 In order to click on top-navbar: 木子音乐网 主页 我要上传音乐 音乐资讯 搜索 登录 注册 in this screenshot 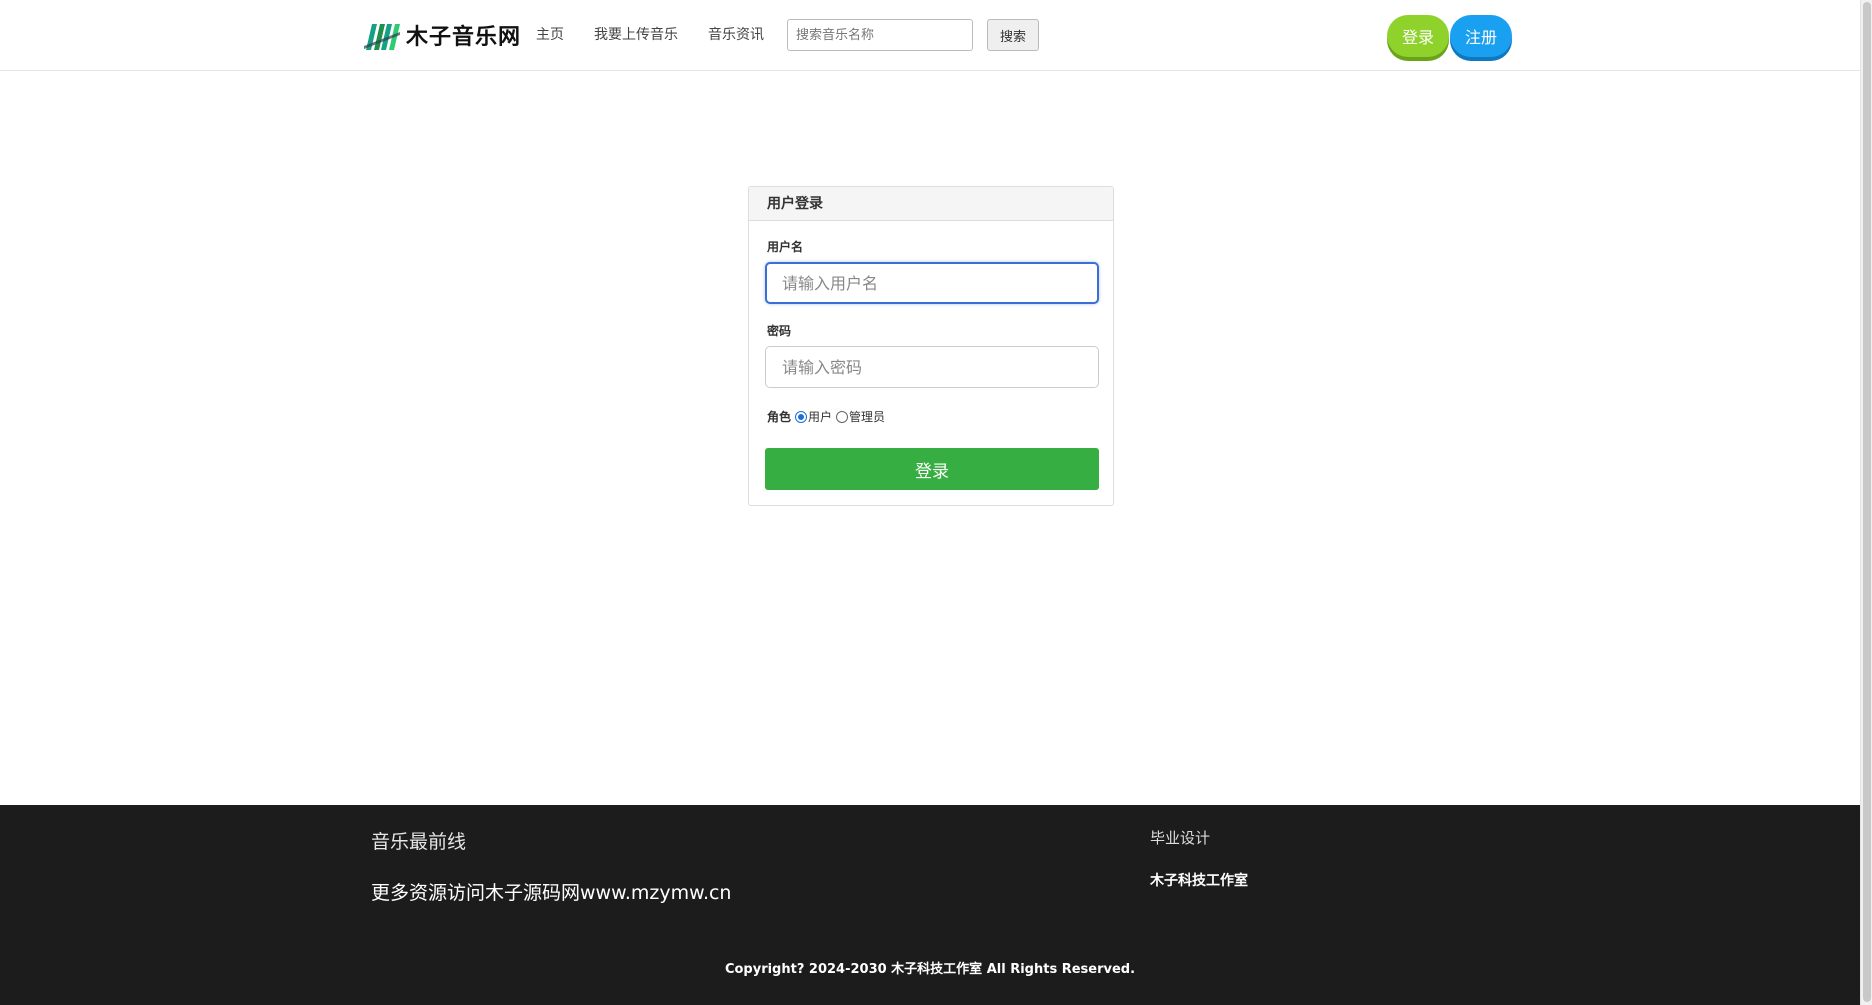, I will do `click(930, 35)`.